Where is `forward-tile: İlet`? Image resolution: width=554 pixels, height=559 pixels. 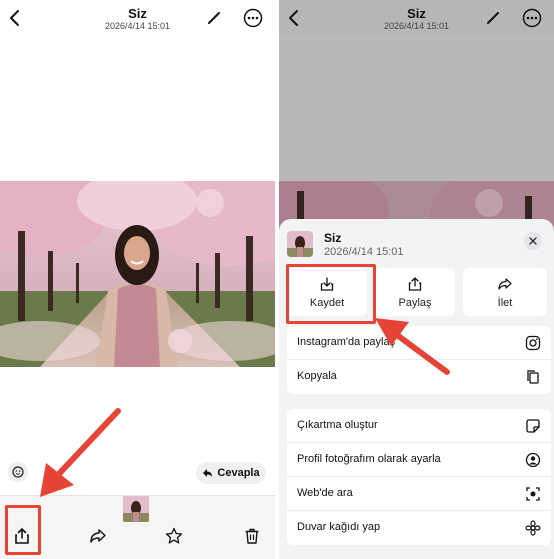 forward-tile: İlet is located at coordinates (505, 292).